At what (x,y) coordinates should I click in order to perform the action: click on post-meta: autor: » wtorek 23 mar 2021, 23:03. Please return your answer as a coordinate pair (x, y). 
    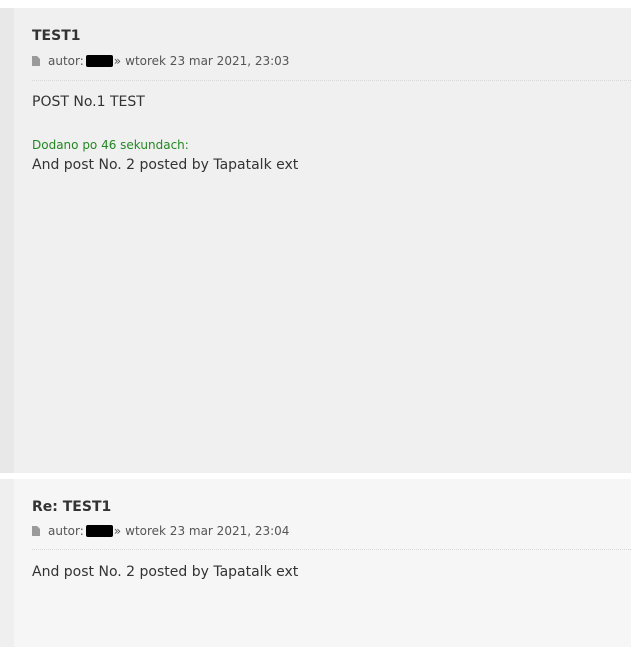
    Looking at the image, I should click on (160, 61).